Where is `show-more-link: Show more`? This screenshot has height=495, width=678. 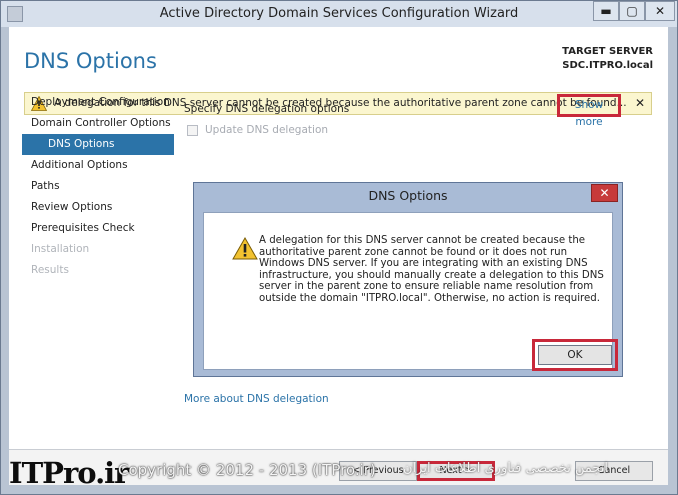
show-more-link: Show more is located at coordinates (589, 111).